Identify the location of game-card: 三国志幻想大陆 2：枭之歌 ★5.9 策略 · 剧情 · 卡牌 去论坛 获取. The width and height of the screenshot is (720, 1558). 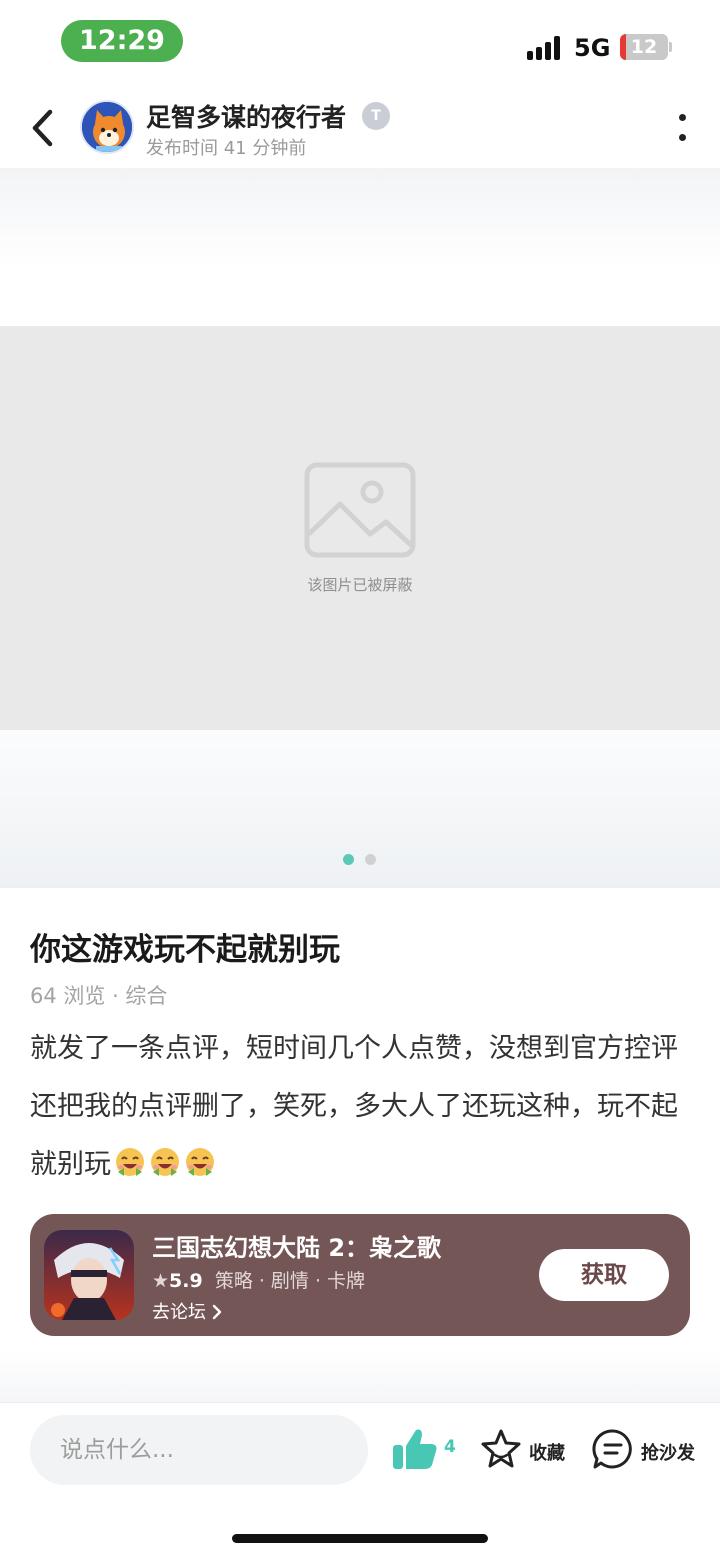
(360, 1275).